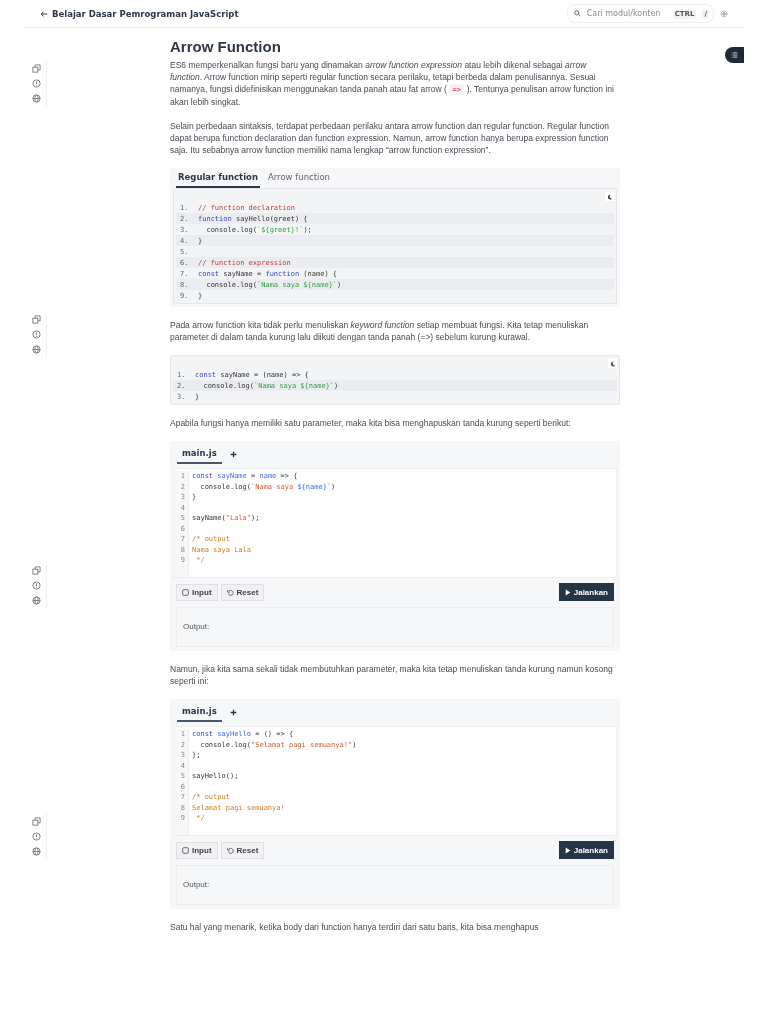 Image resolution: width=768 pixels, height=1024 pixels. Describe the element at coordinates (380, 331) in the screenshot. I see `paragraph: Pada arrow function kita tidak perlu menuliskan keyword function setiap membuat fungsi. Kita tetap menuliskan parameter di dalam tanda kurung lalu diikuti dengan tanda panah (=>) sebelum kurung kurawal.` at that location.